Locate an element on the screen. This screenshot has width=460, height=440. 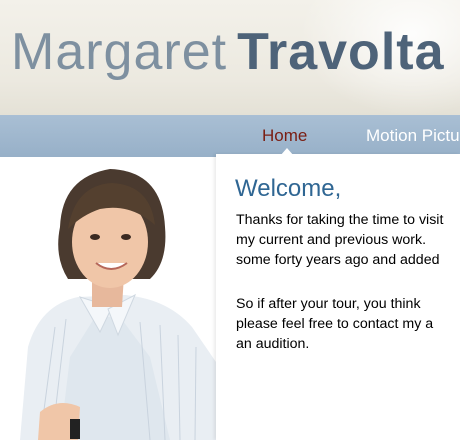
contact-line: an audition. is located at coordinates (273, 344).